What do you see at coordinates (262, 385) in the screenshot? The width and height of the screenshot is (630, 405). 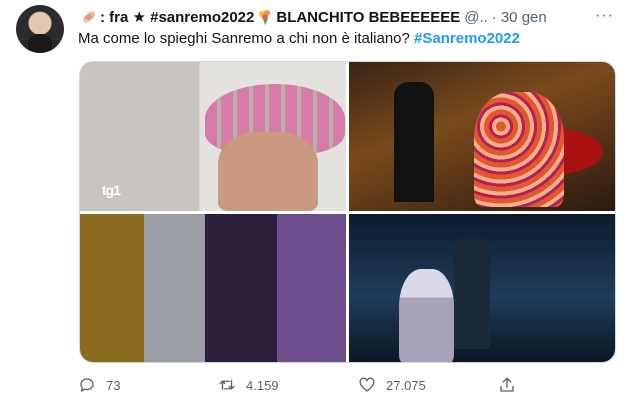 I see `retweet-count: 4.159` at bounding box center [262, 385].